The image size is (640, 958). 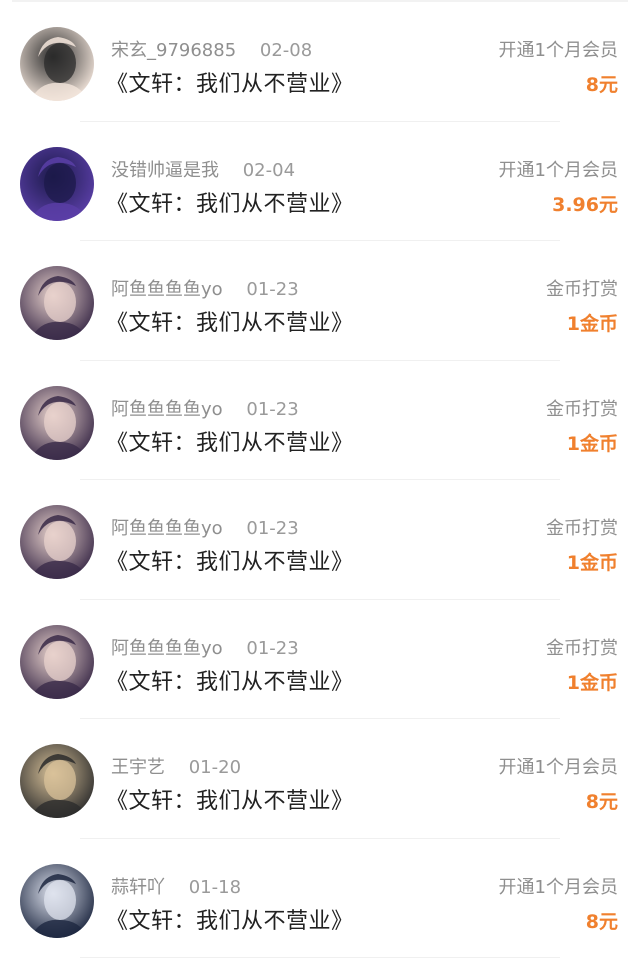 I want to click on record-date: 01-18, so click(x=215, y=887).